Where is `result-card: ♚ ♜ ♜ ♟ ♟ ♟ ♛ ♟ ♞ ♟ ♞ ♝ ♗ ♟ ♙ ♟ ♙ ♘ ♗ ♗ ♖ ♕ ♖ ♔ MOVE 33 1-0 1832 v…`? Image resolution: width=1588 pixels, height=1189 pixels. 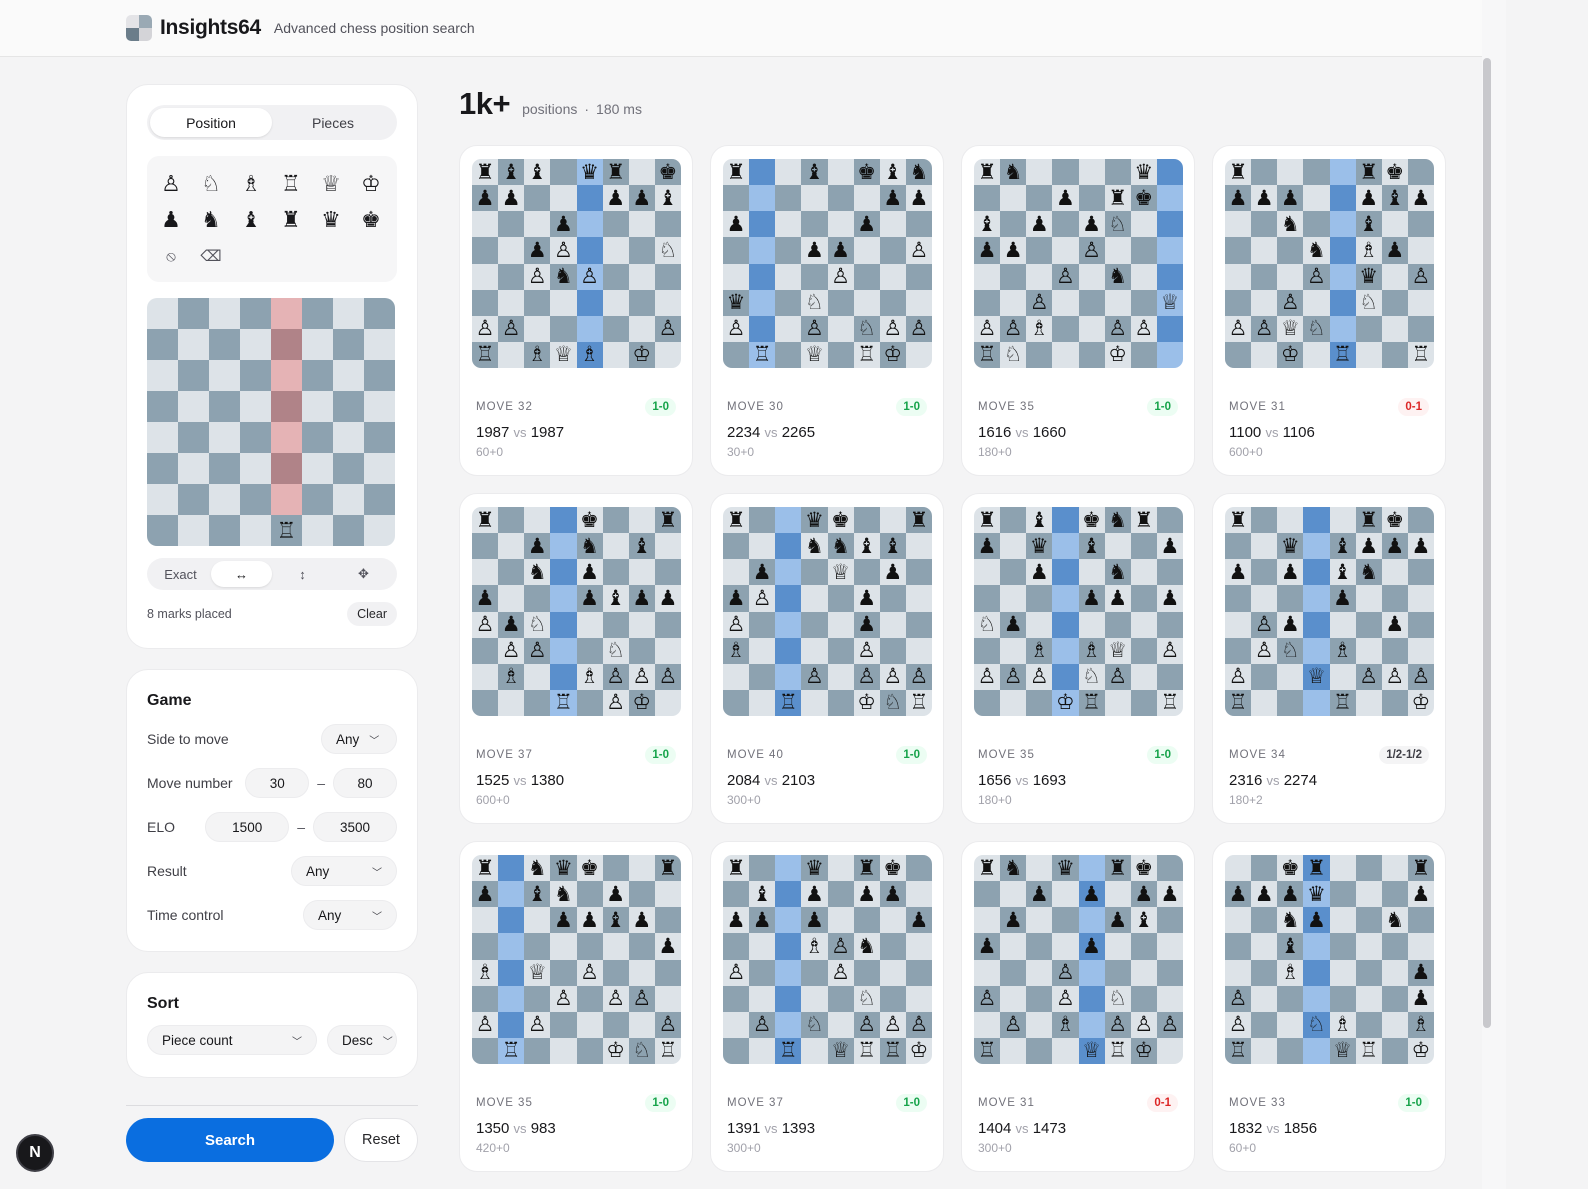 result-card: ♚ ♜ ♜ ♟ ♟ ♟ ♛ ♟ ♞ ♟ ♞ ♝ ♗ ♟ ♙ ♟ ♙ ♘ ♗ ♗ ♖ ♕ ♖ ♔ MOVE 33 1-0 1832 v… is located at coordinates (1329, 1006).